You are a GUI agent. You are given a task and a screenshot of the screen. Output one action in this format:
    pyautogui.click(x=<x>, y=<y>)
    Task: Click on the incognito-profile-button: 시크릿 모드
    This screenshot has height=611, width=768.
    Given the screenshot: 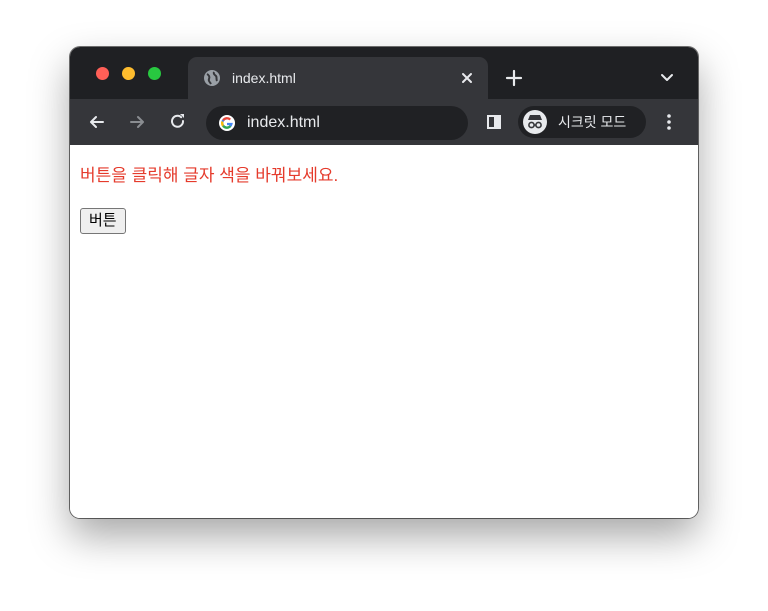 What is the action you would take?
    pyautogui.click(x=582, y=122)
    